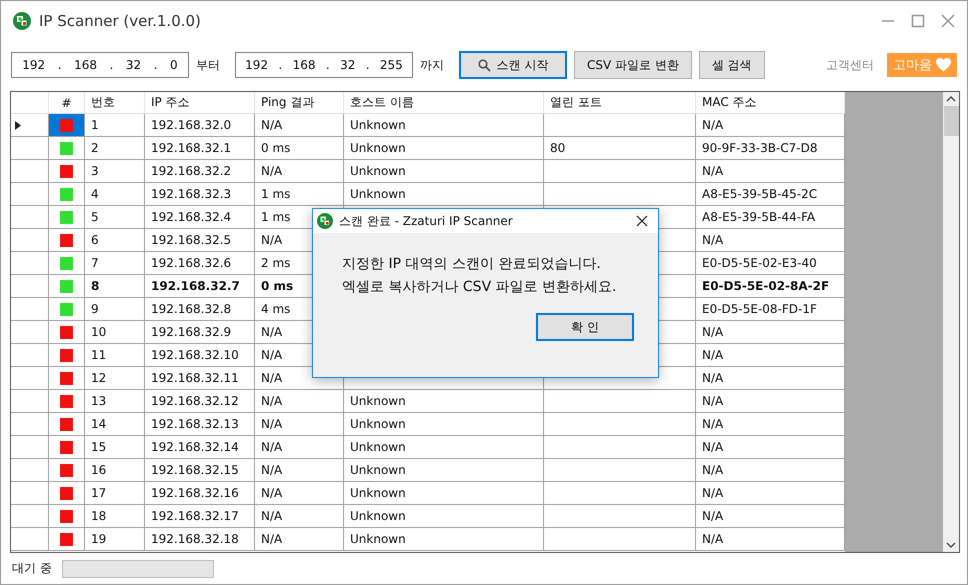 The image size is (968, 585). Describe the element at coordinates (115, 148) in the screenshot. I see `table-cell: 2` at that location.